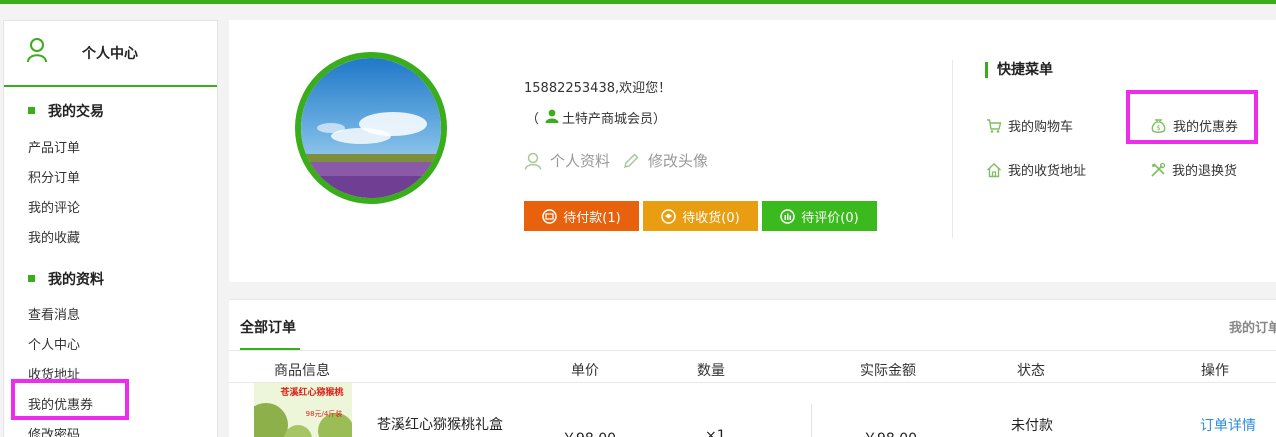 The height and width of the screenshot is (437, 1276). I want to click on sidebar-header: 个人中心, so click(110, 54).